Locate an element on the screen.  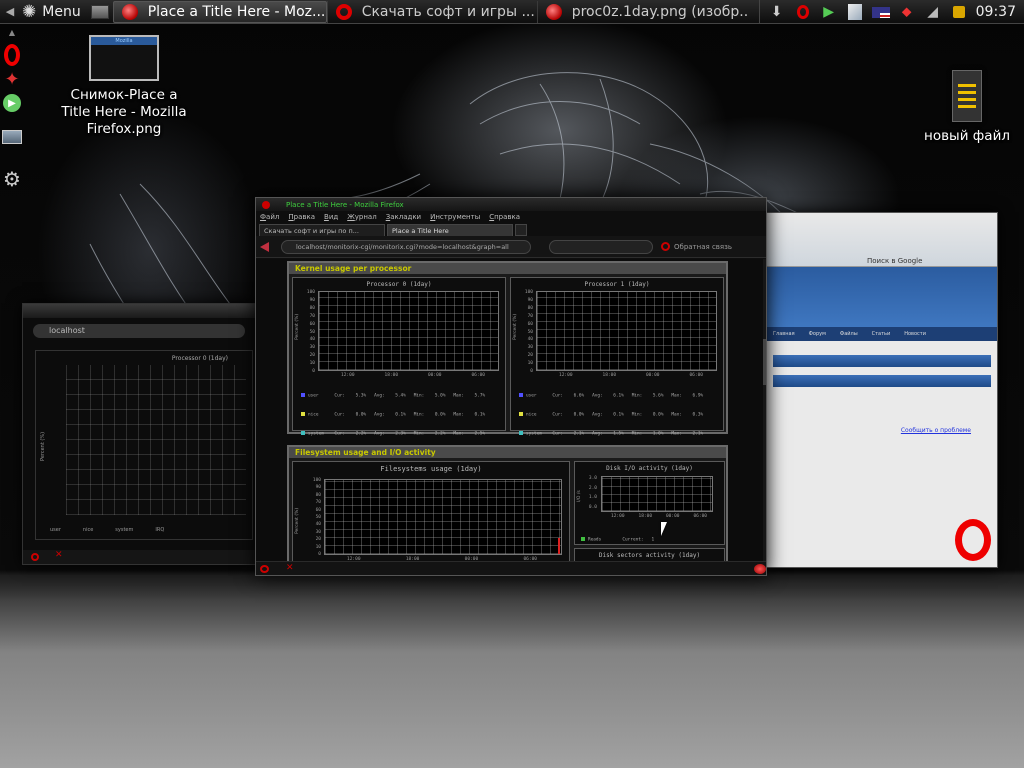
feedback-button: Обратная связь is located at coordinates (703, 247).